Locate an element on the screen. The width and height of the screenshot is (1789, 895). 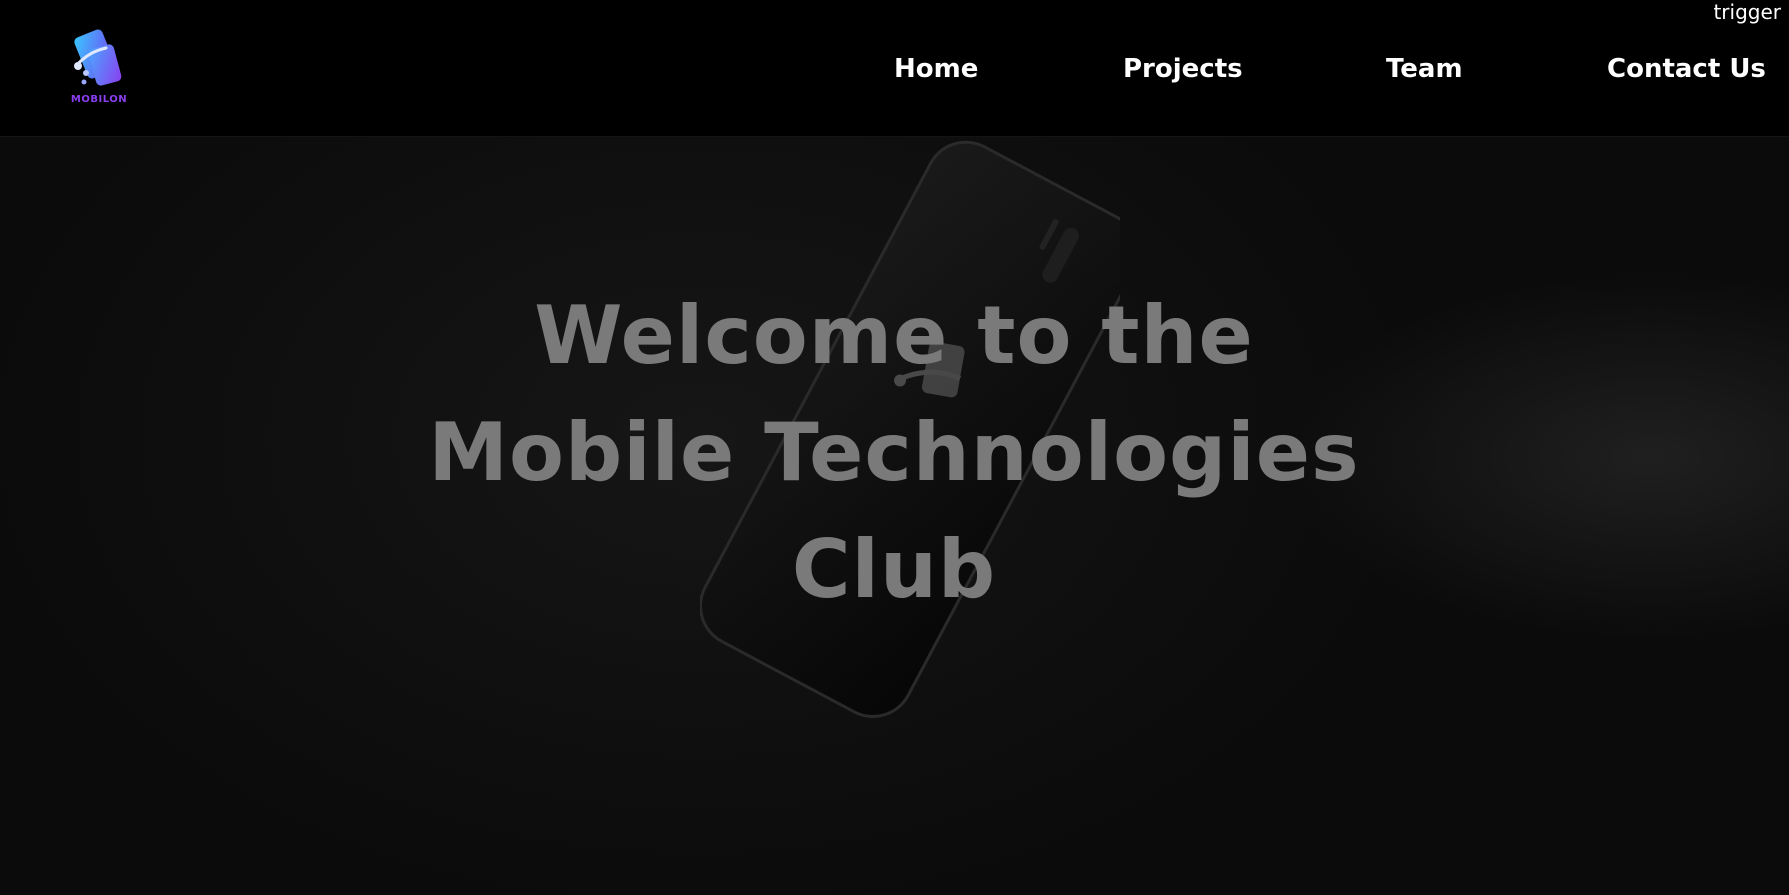
nav-projects-link: Projects is located at coordinates (1183, 69).